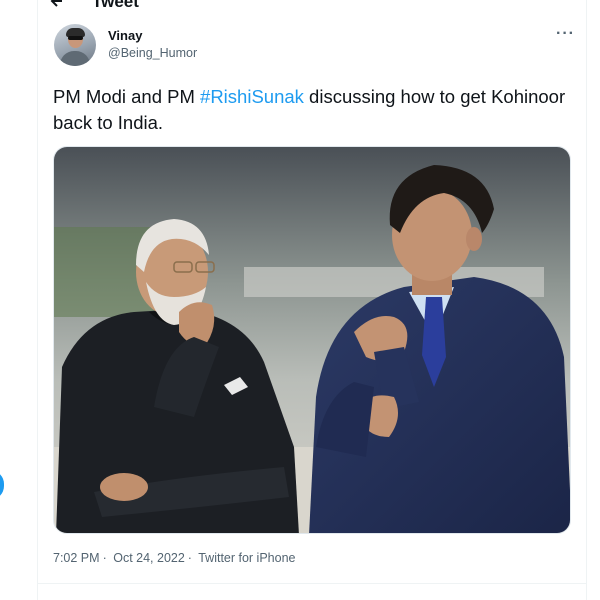 This screenshot has width=600, height=600. What do you see at coordinates (57, 4) in the screenshot?
I see `back-arrow-icon` at bounding box center [57, 4].